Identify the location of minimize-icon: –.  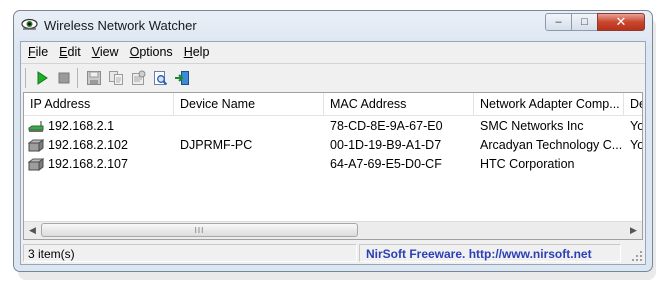
(558, 22).